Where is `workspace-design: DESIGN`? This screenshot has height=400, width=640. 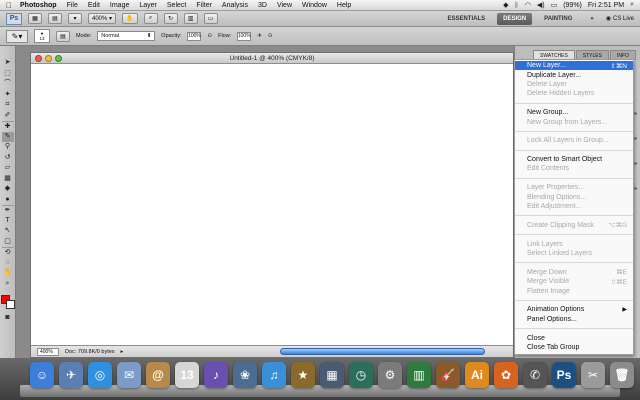
workspace-design: DESIGN is located at coordinates (515, 18).